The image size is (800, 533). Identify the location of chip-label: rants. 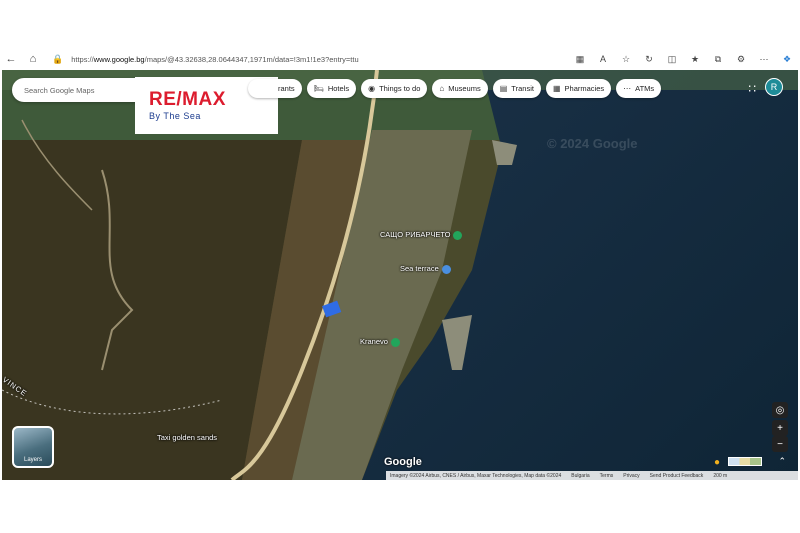
(286, 88).